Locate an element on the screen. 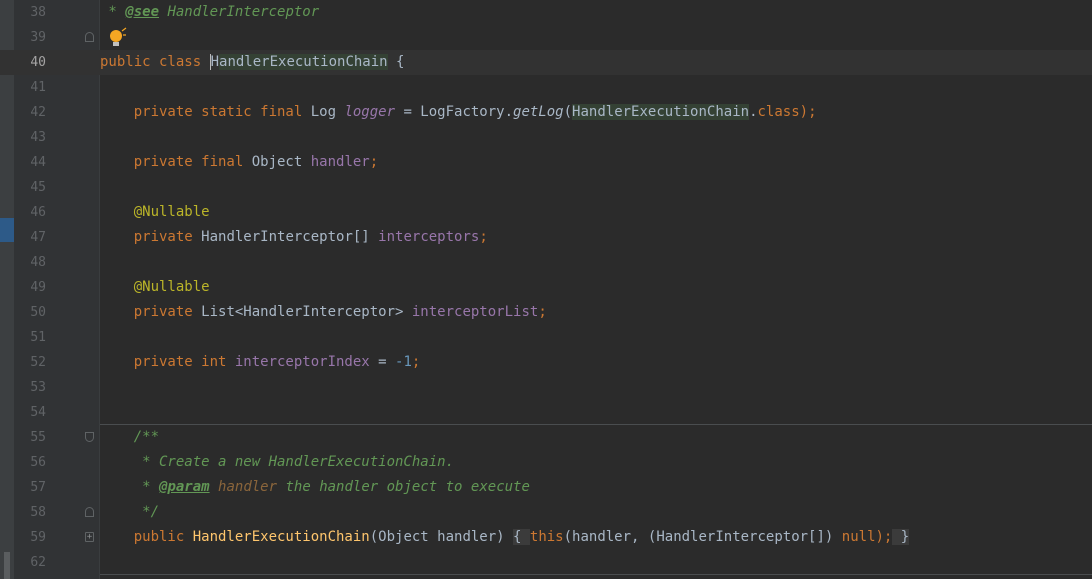 The image size is (1092, 579). code-token: private int is located at coordinates (167, 362).